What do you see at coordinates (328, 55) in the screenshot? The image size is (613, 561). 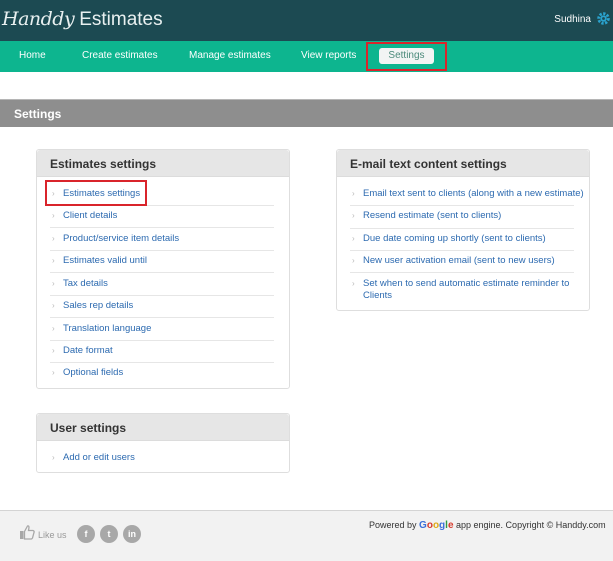 I see `nav-view-reports: View reports` at bounding box center [328, 55].